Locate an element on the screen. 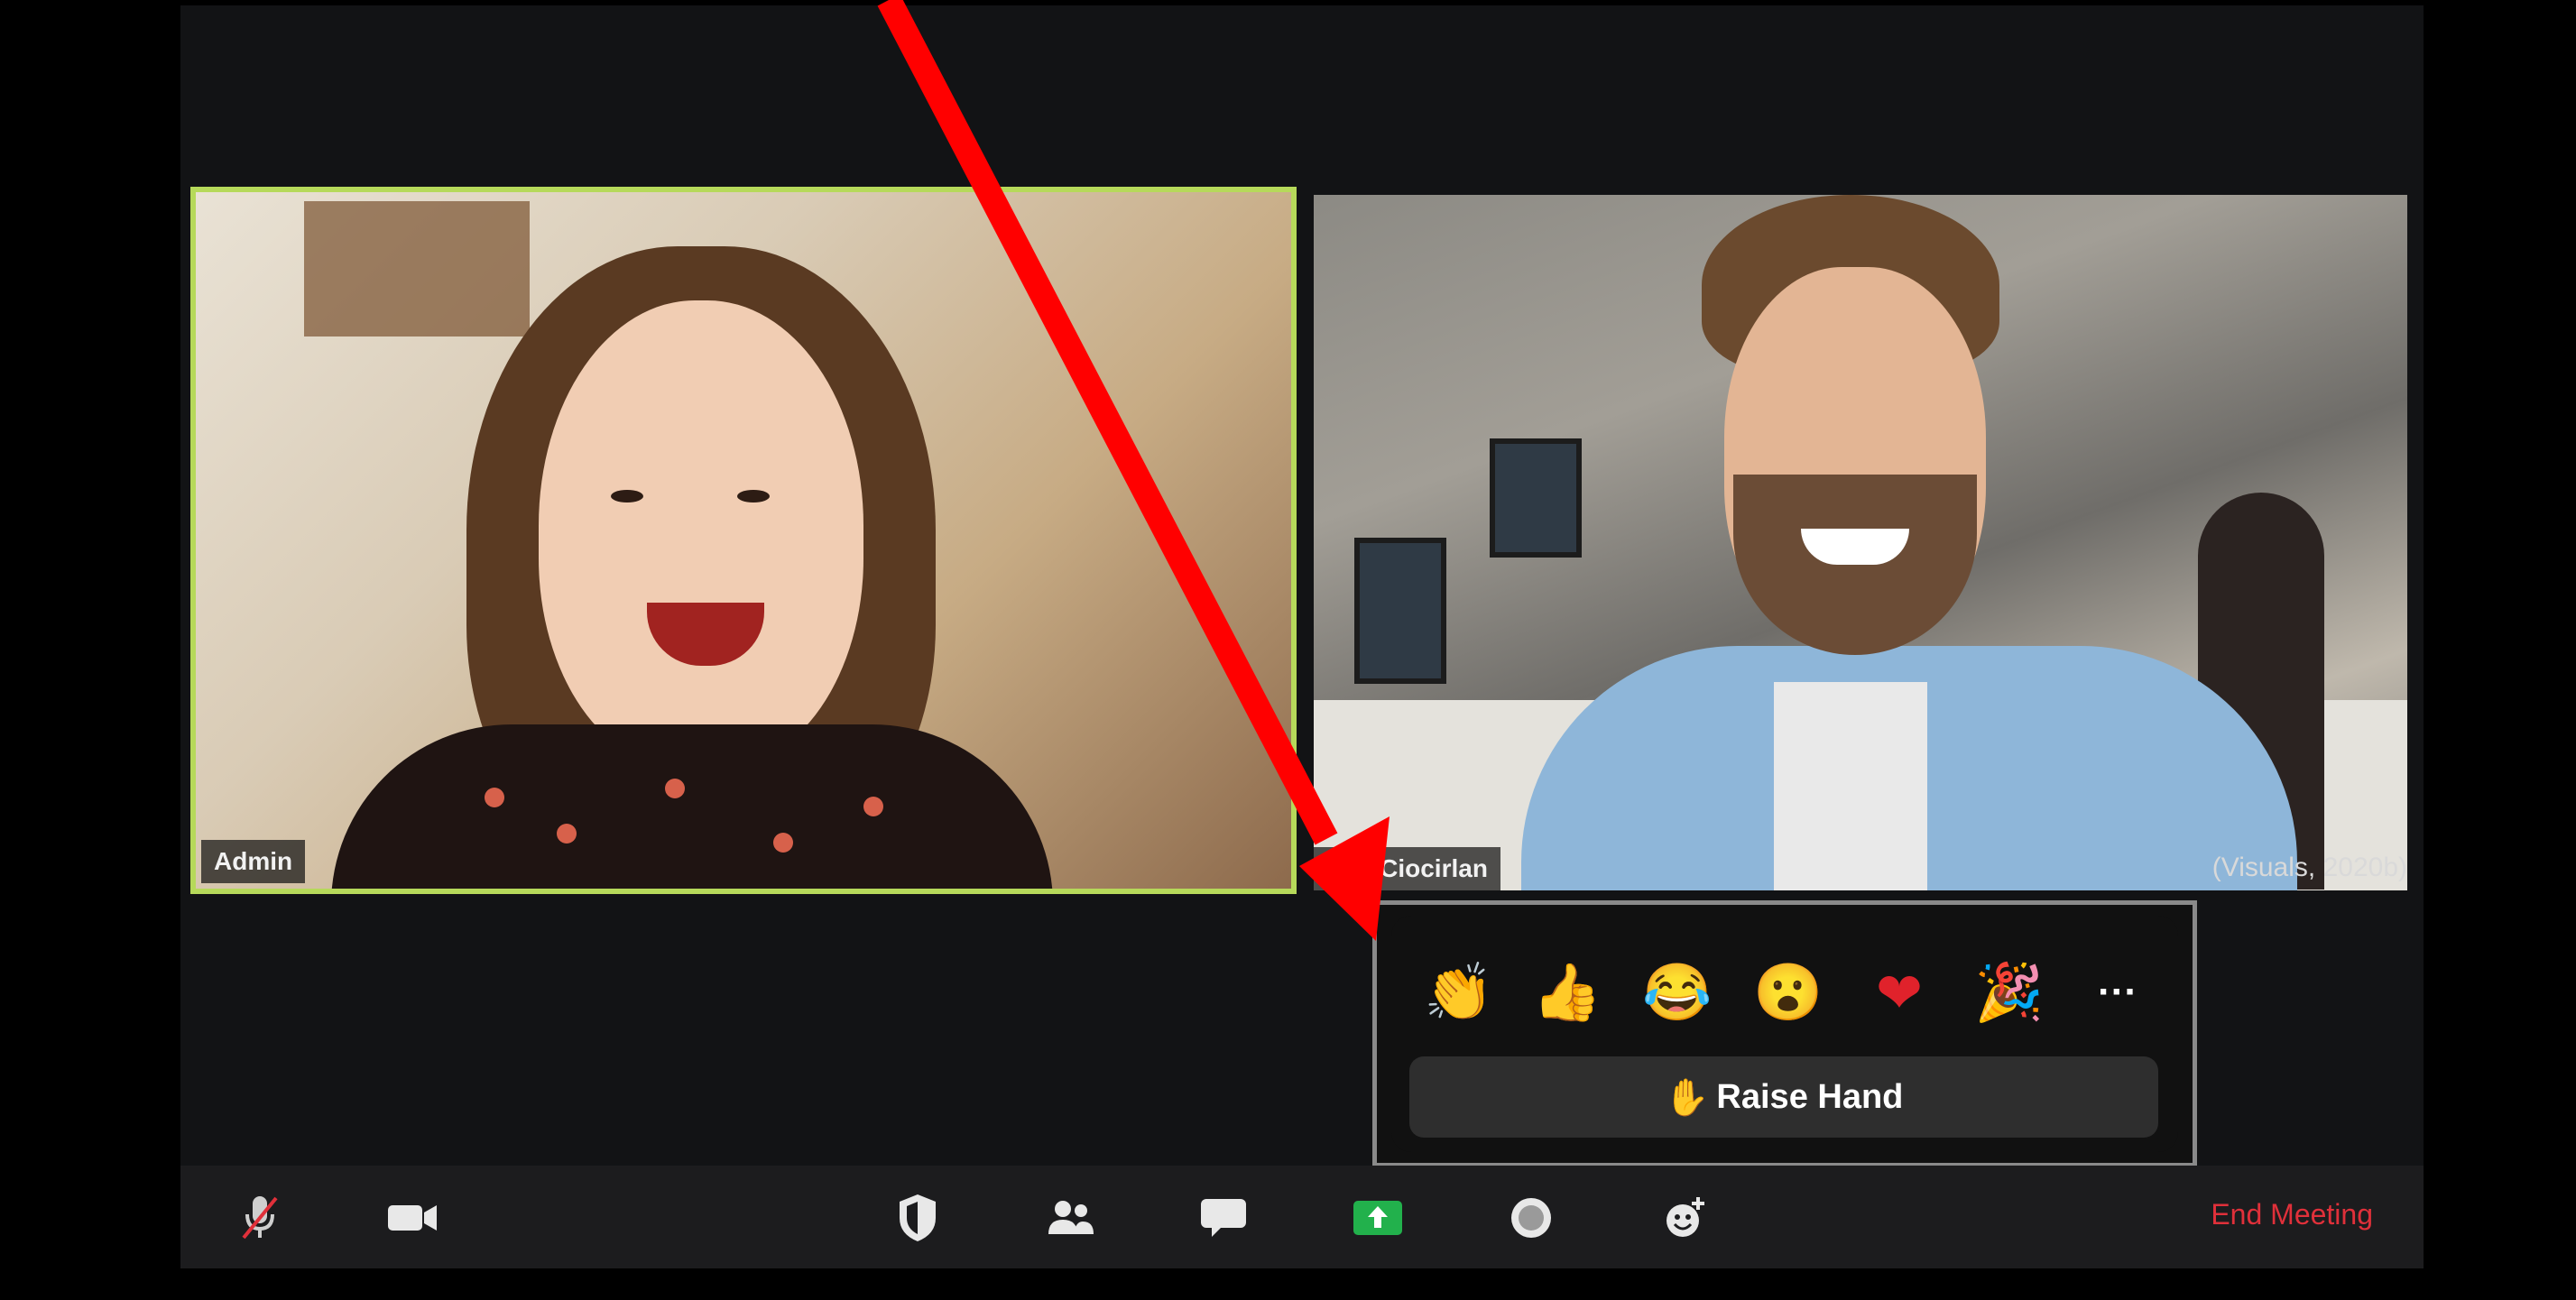 The image size is (2576, 1300). participant-name-other: rius Ciocirlan is located at coordinates (1407, 868).